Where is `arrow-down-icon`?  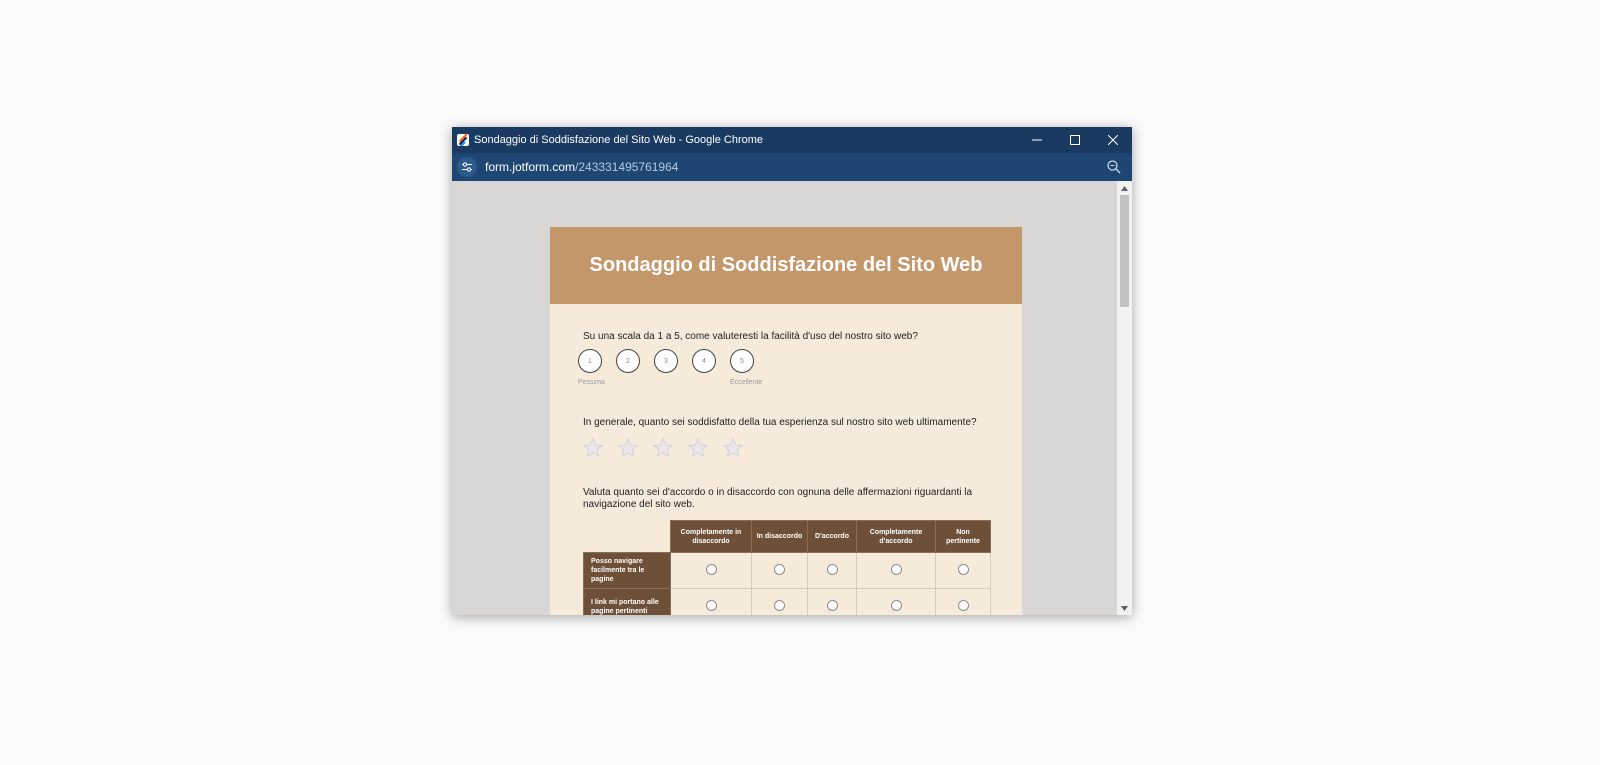 arrow-down-icon is located at coordinates (1124, 608).